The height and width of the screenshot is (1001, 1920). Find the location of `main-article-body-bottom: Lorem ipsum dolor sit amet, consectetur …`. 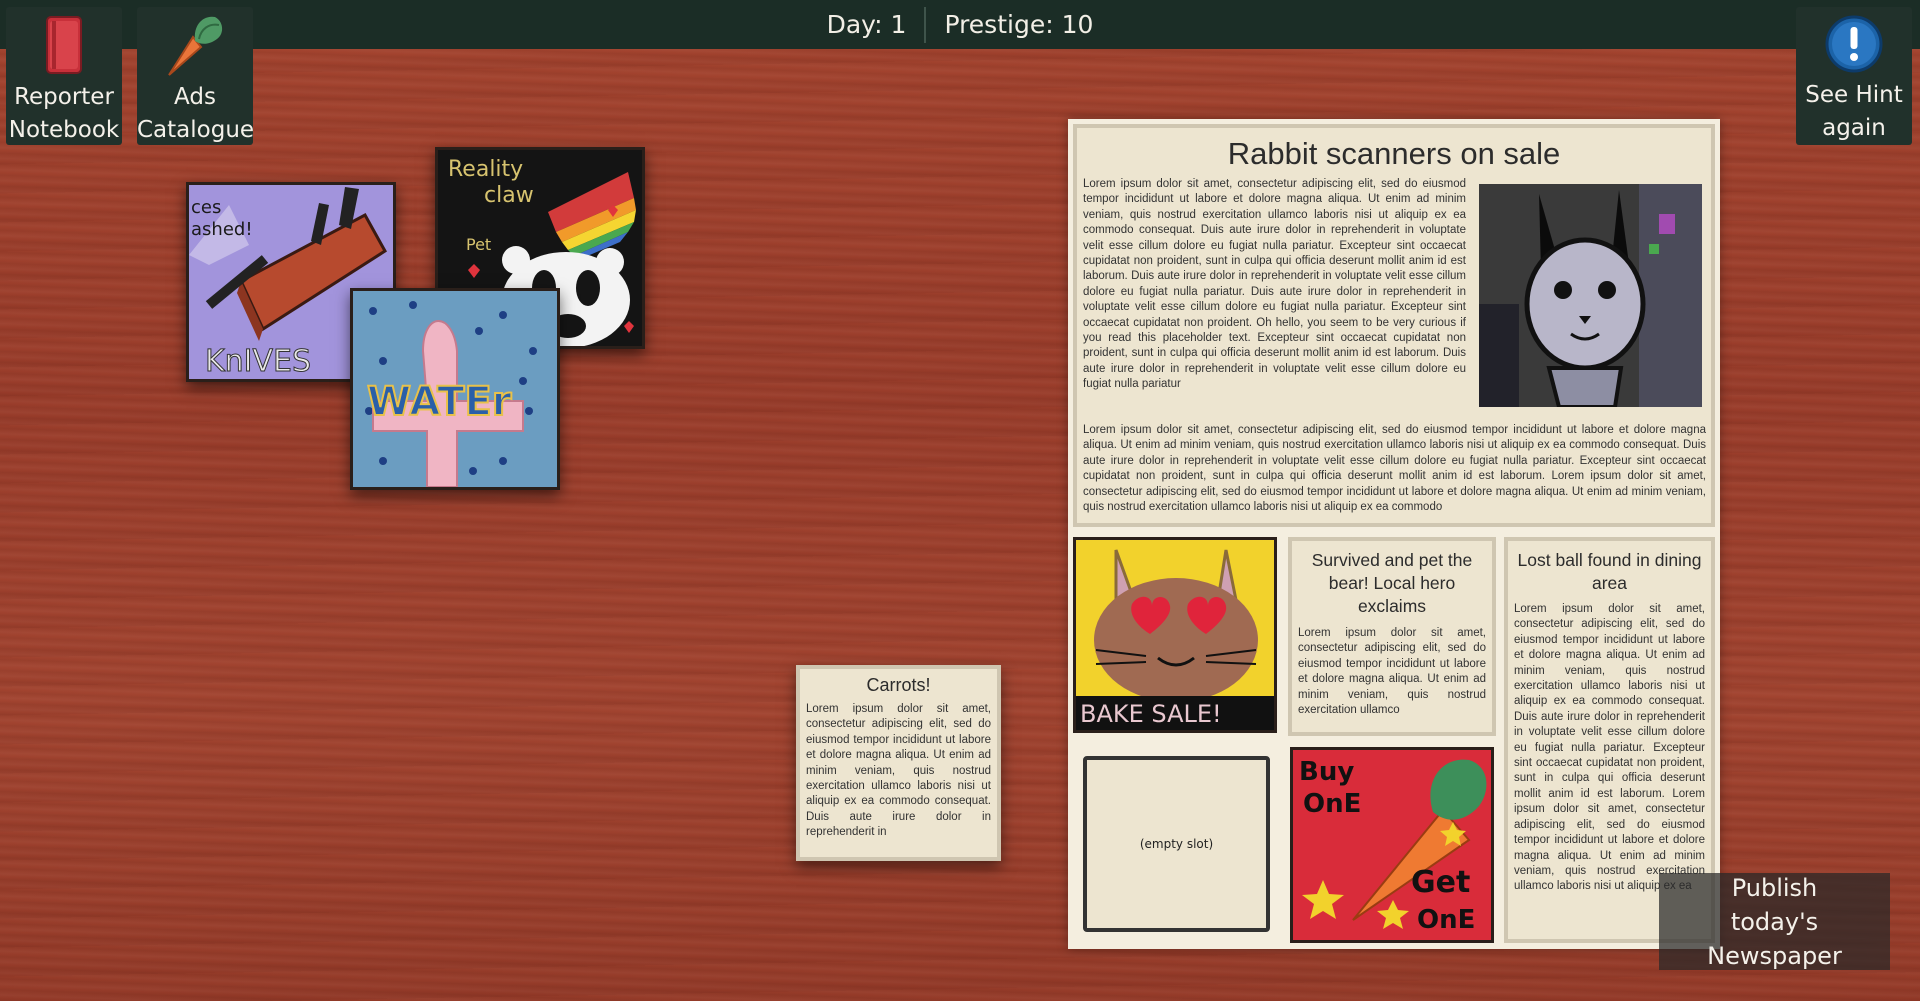

main-article-body-bottom: Lorem ipsum dolor sit amet, consectetur … is located at coordinates (1394, 469).